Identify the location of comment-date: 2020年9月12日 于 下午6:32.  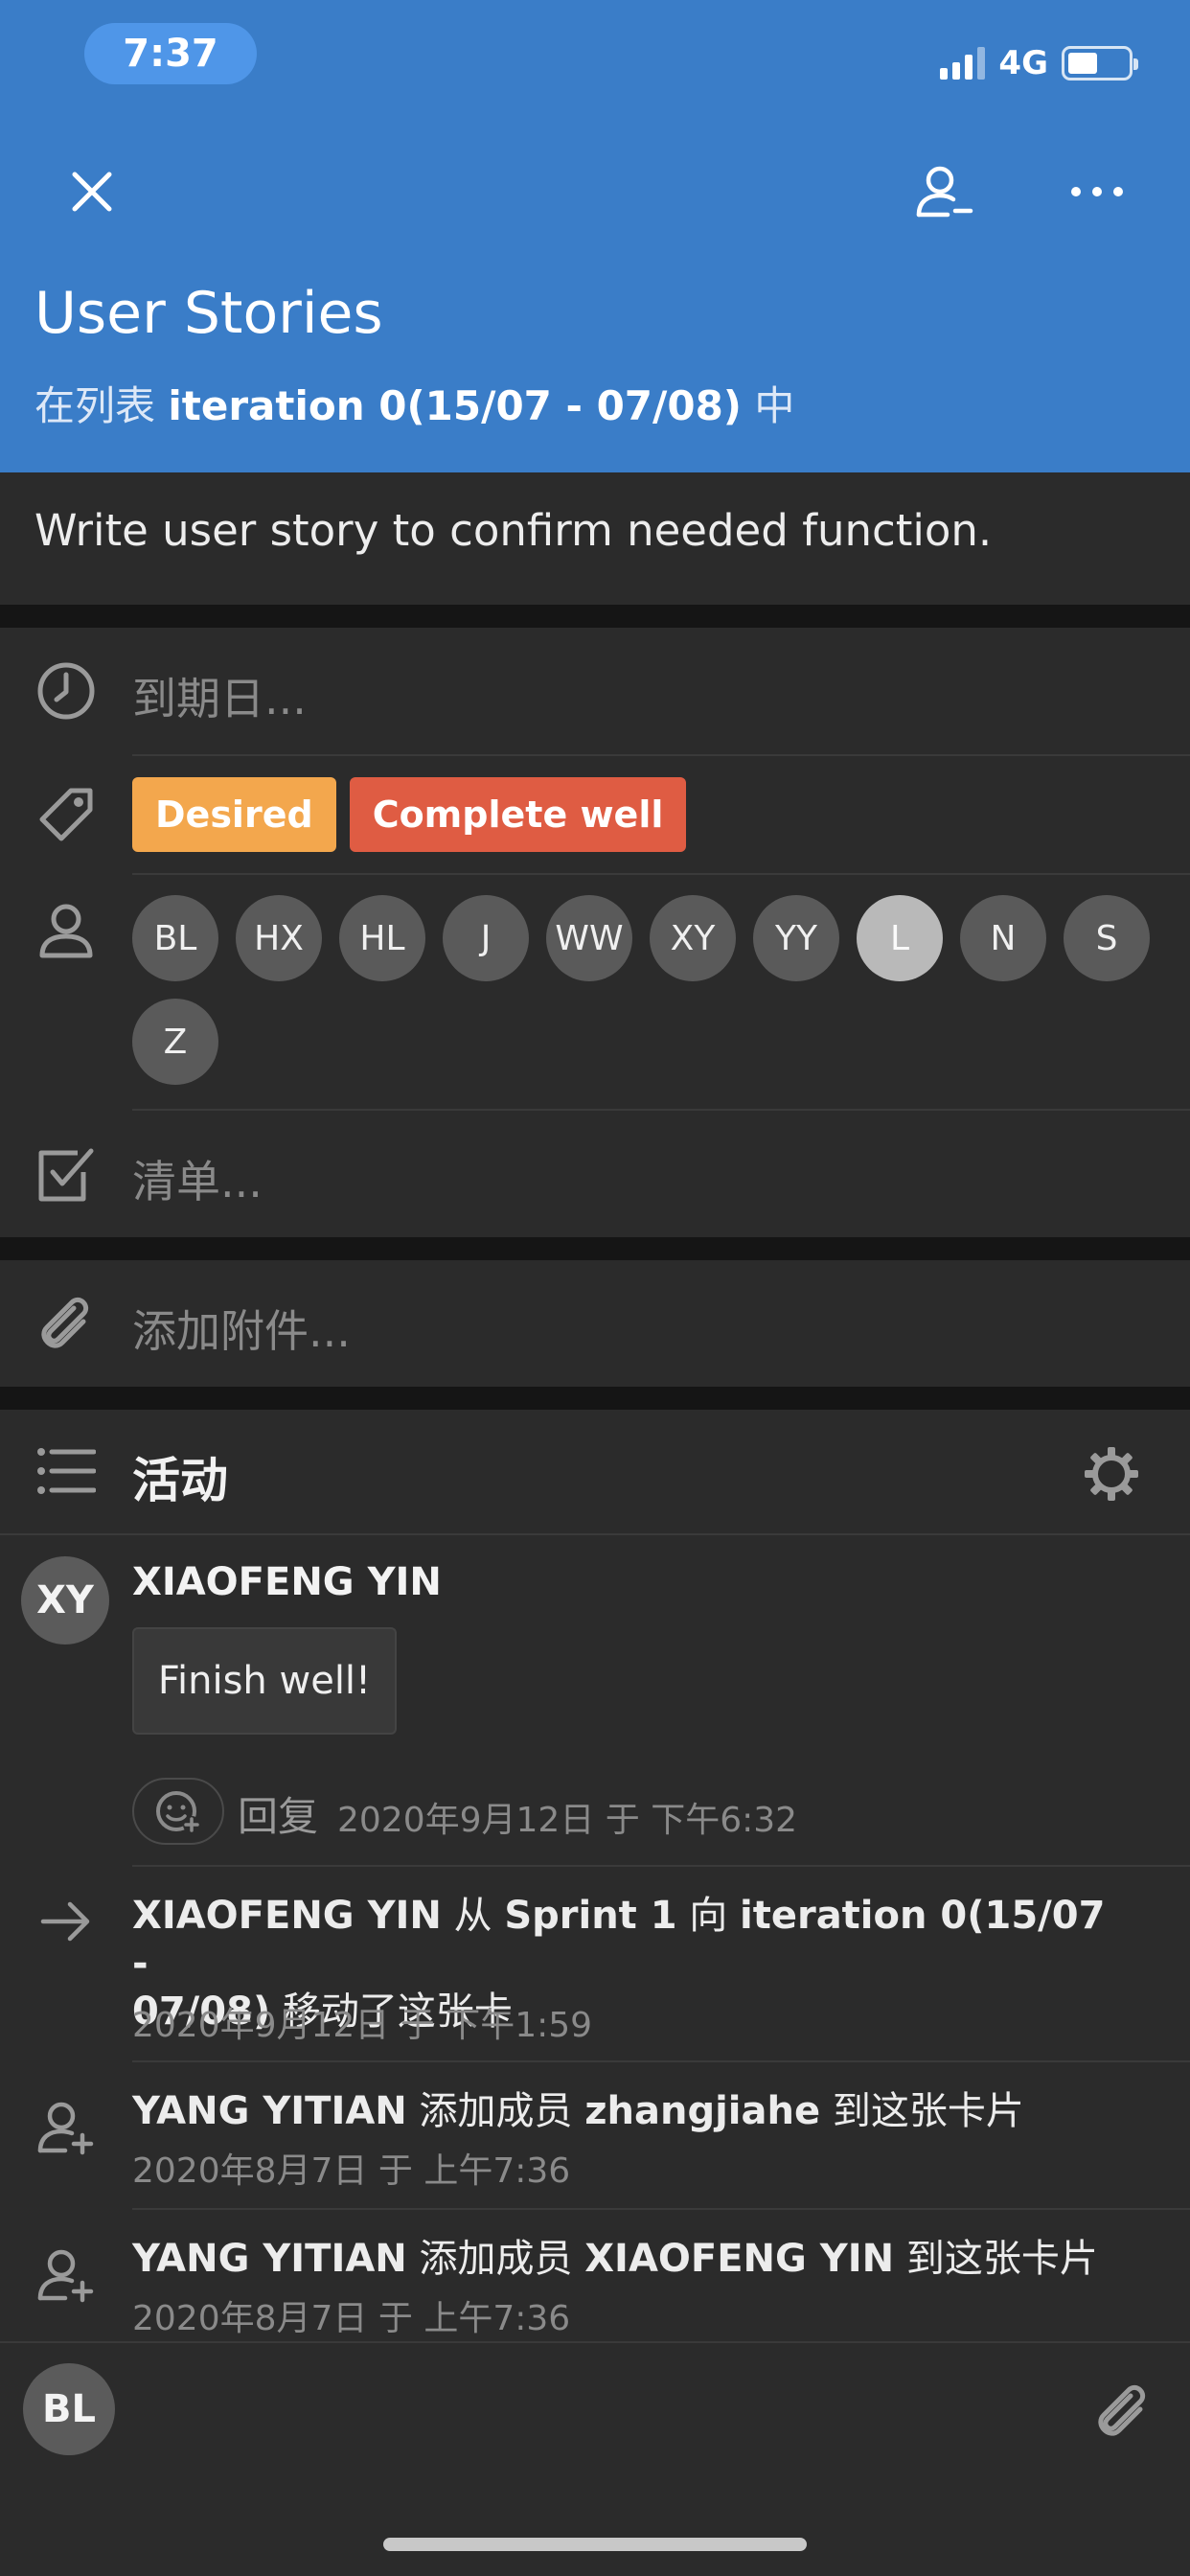
(568, 1820).